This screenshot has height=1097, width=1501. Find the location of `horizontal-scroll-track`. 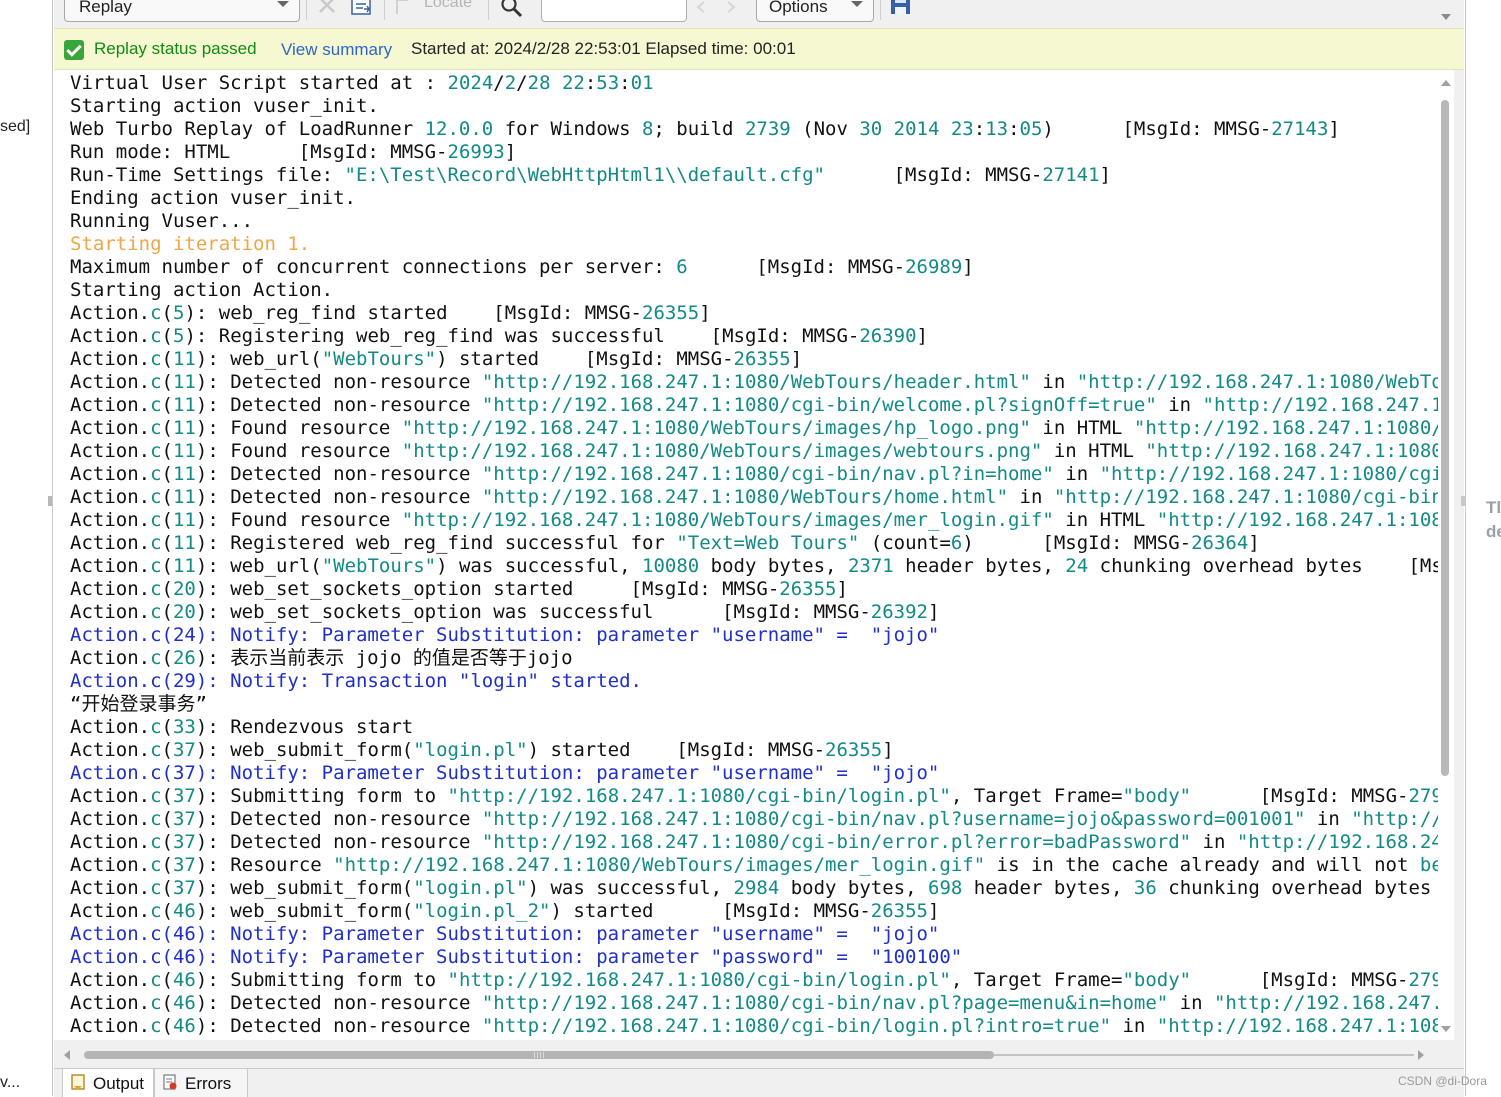

horizontal-scroll-track is located at coordinates (1204, 1055).